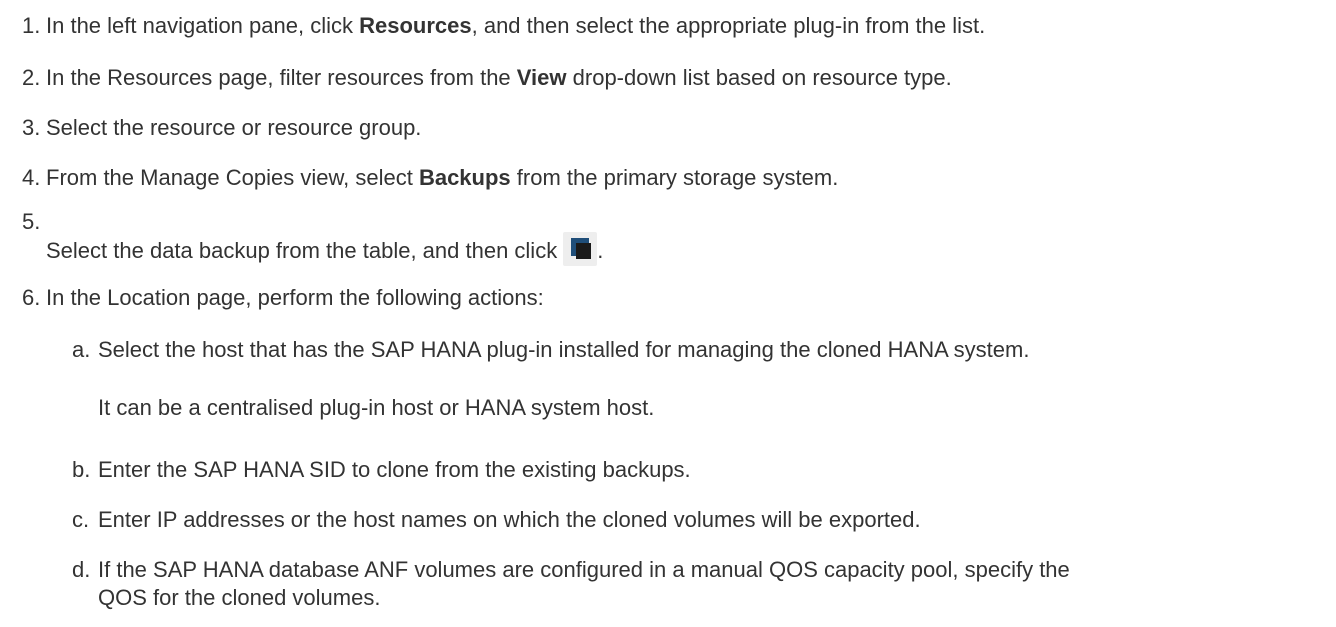  Describe the element at coordinates (81, 349) in the screenshot. I see `substep-letter: a.` at that location.